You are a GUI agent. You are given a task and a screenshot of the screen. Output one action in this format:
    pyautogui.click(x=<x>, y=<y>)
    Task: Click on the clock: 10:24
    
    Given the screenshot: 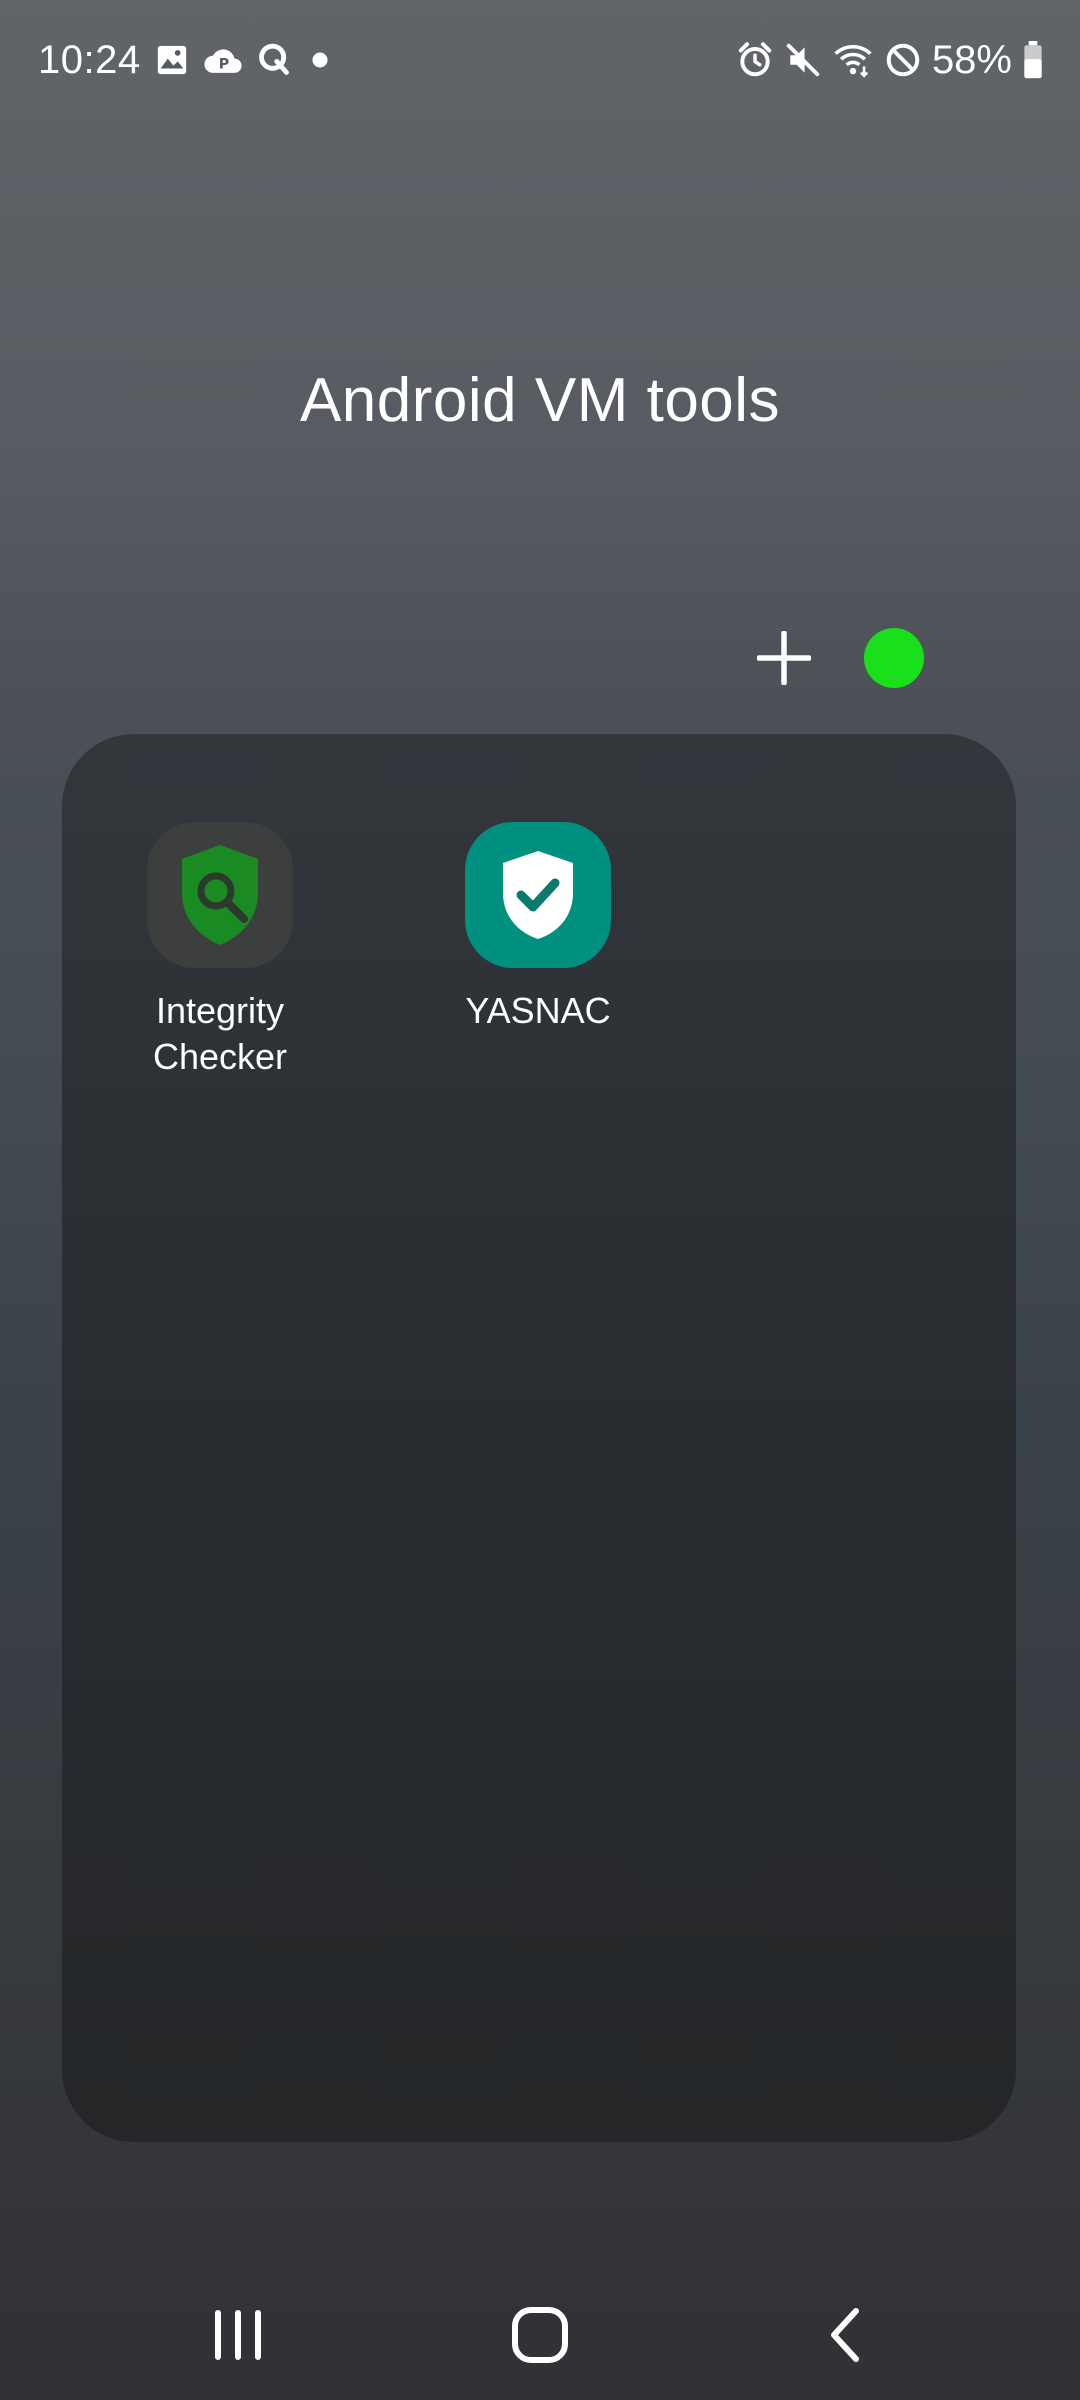 What is the action you would take?
    pyautogui.click(x=89, y=59)
    